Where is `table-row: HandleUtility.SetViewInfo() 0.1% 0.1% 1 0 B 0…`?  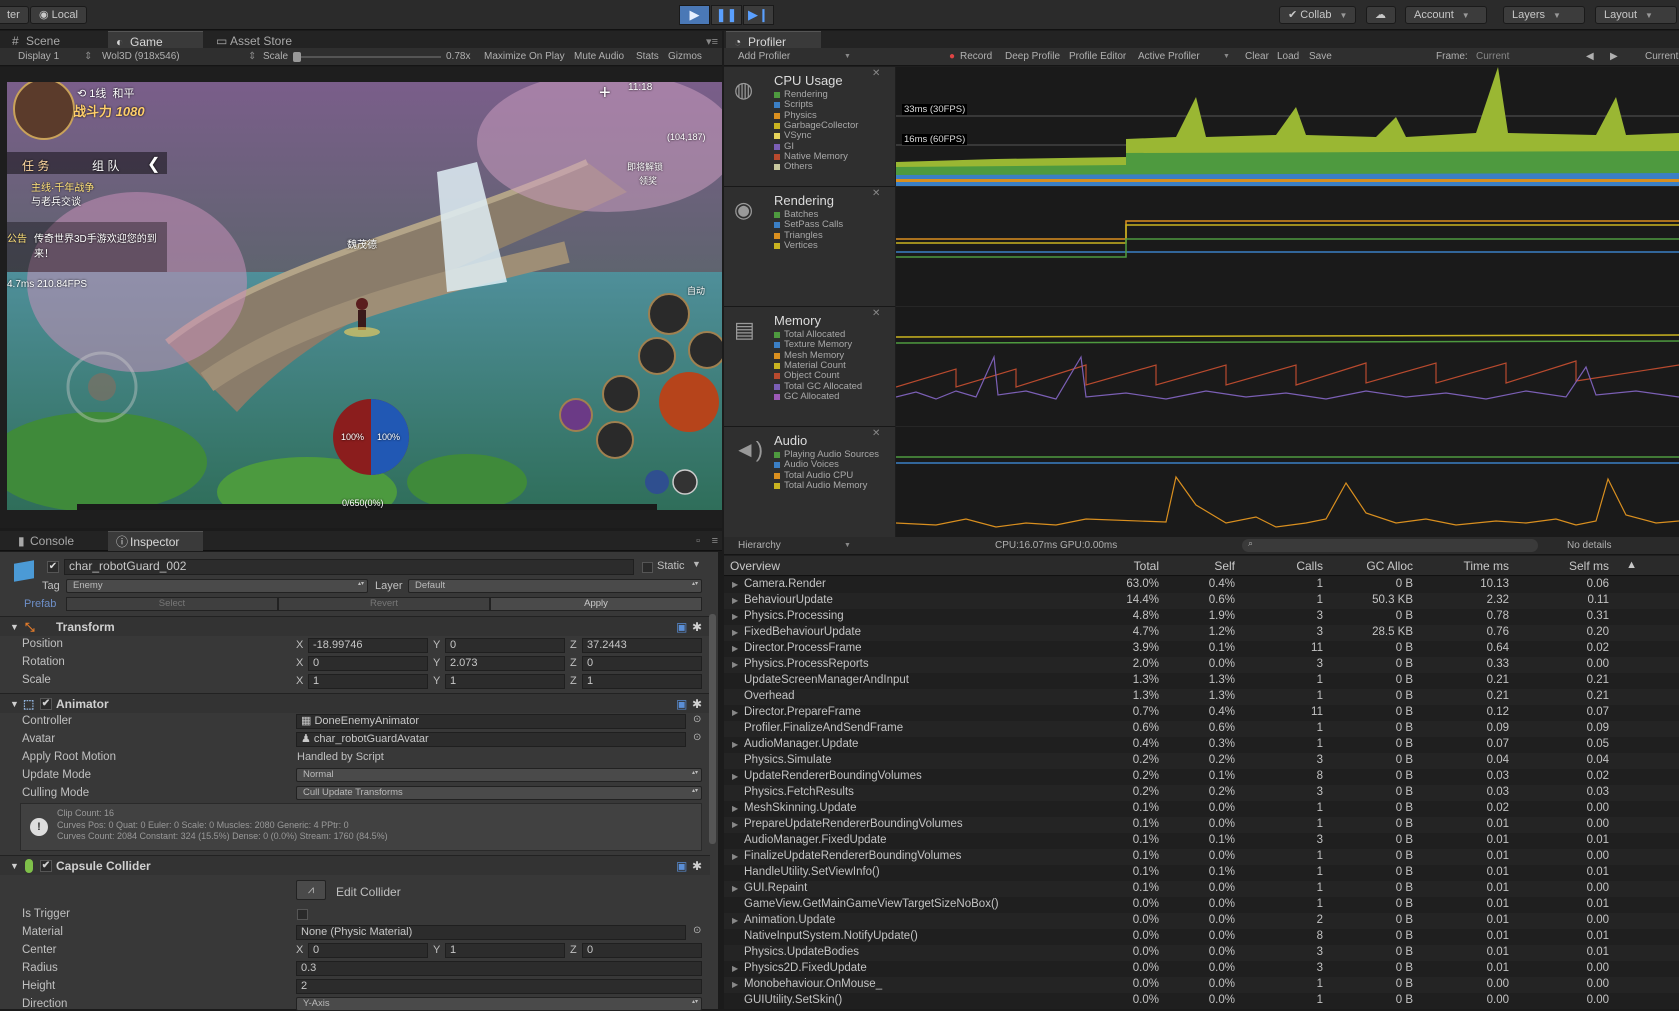 table-row: HandleUtility.SetViewInfo() 0.1% 0.1% 1 0 B 0… is located at coordinates (1201, 873).